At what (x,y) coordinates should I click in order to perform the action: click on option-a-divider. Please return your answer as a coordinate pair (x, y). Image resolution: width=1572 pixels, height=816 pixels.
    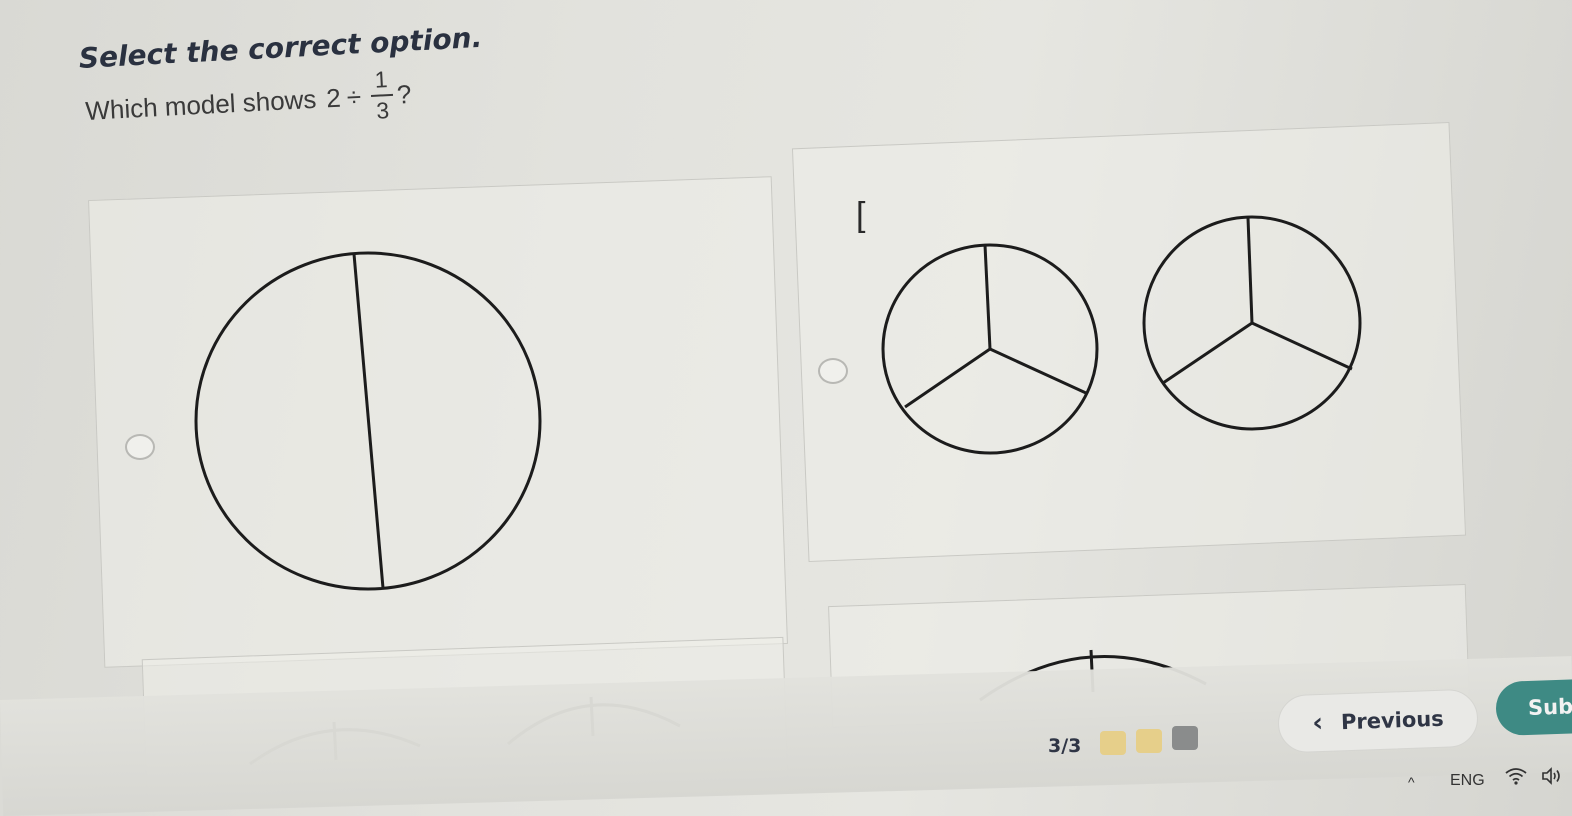
    Looking at the image, I should click on (368, 421).